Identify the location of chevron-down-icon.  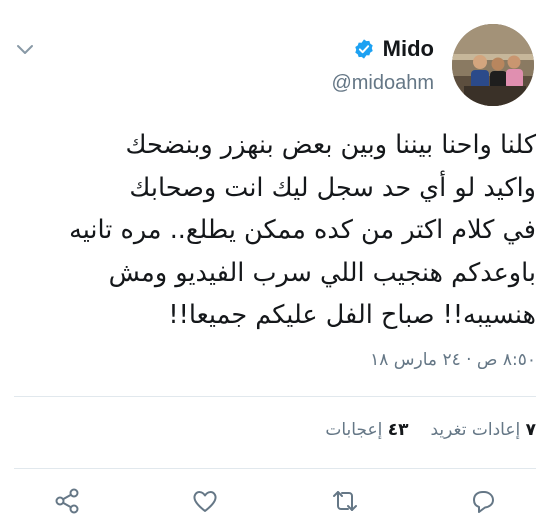
(25, 49).